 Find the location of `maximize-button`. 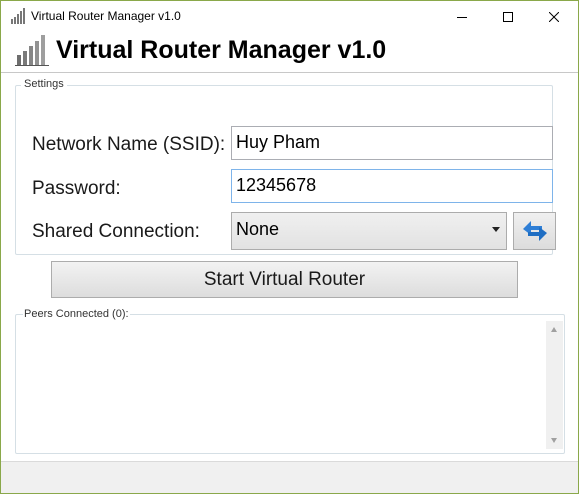

maximize-button is located at coordinates (508, 16).